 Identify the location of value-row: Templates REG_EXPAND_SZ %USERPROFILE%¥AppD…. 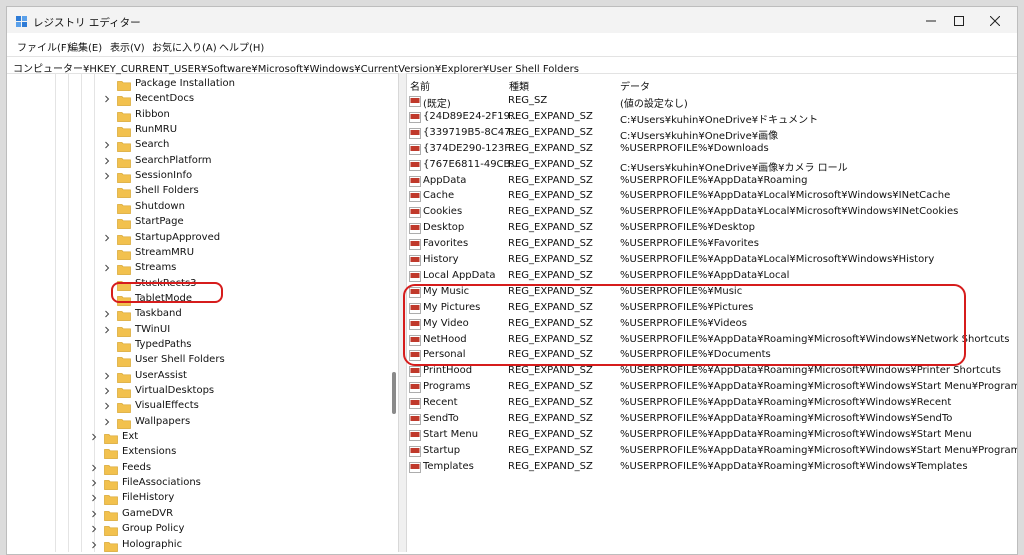
(711, 467).